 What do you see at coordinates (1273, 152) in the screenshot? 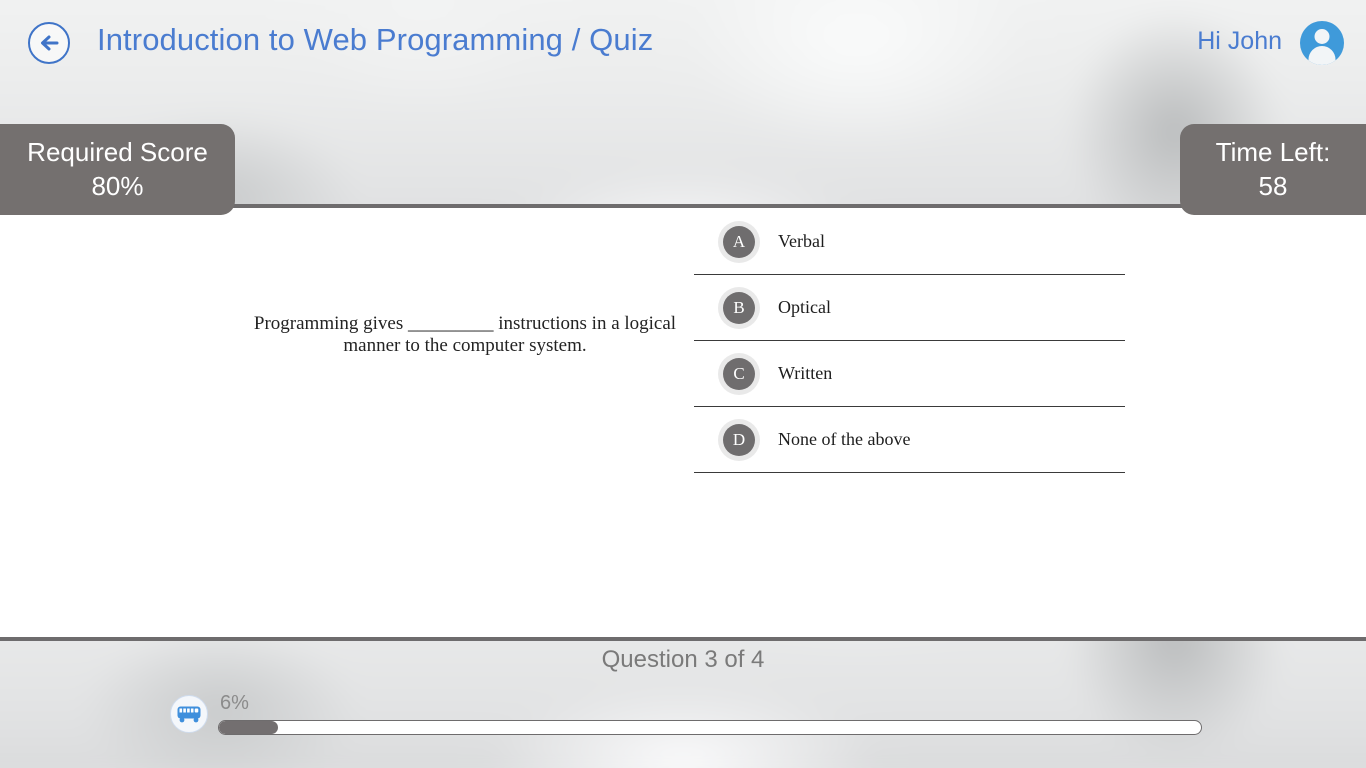
I see `time-left-label: Time Left:` at bounding box center [1273, 152].